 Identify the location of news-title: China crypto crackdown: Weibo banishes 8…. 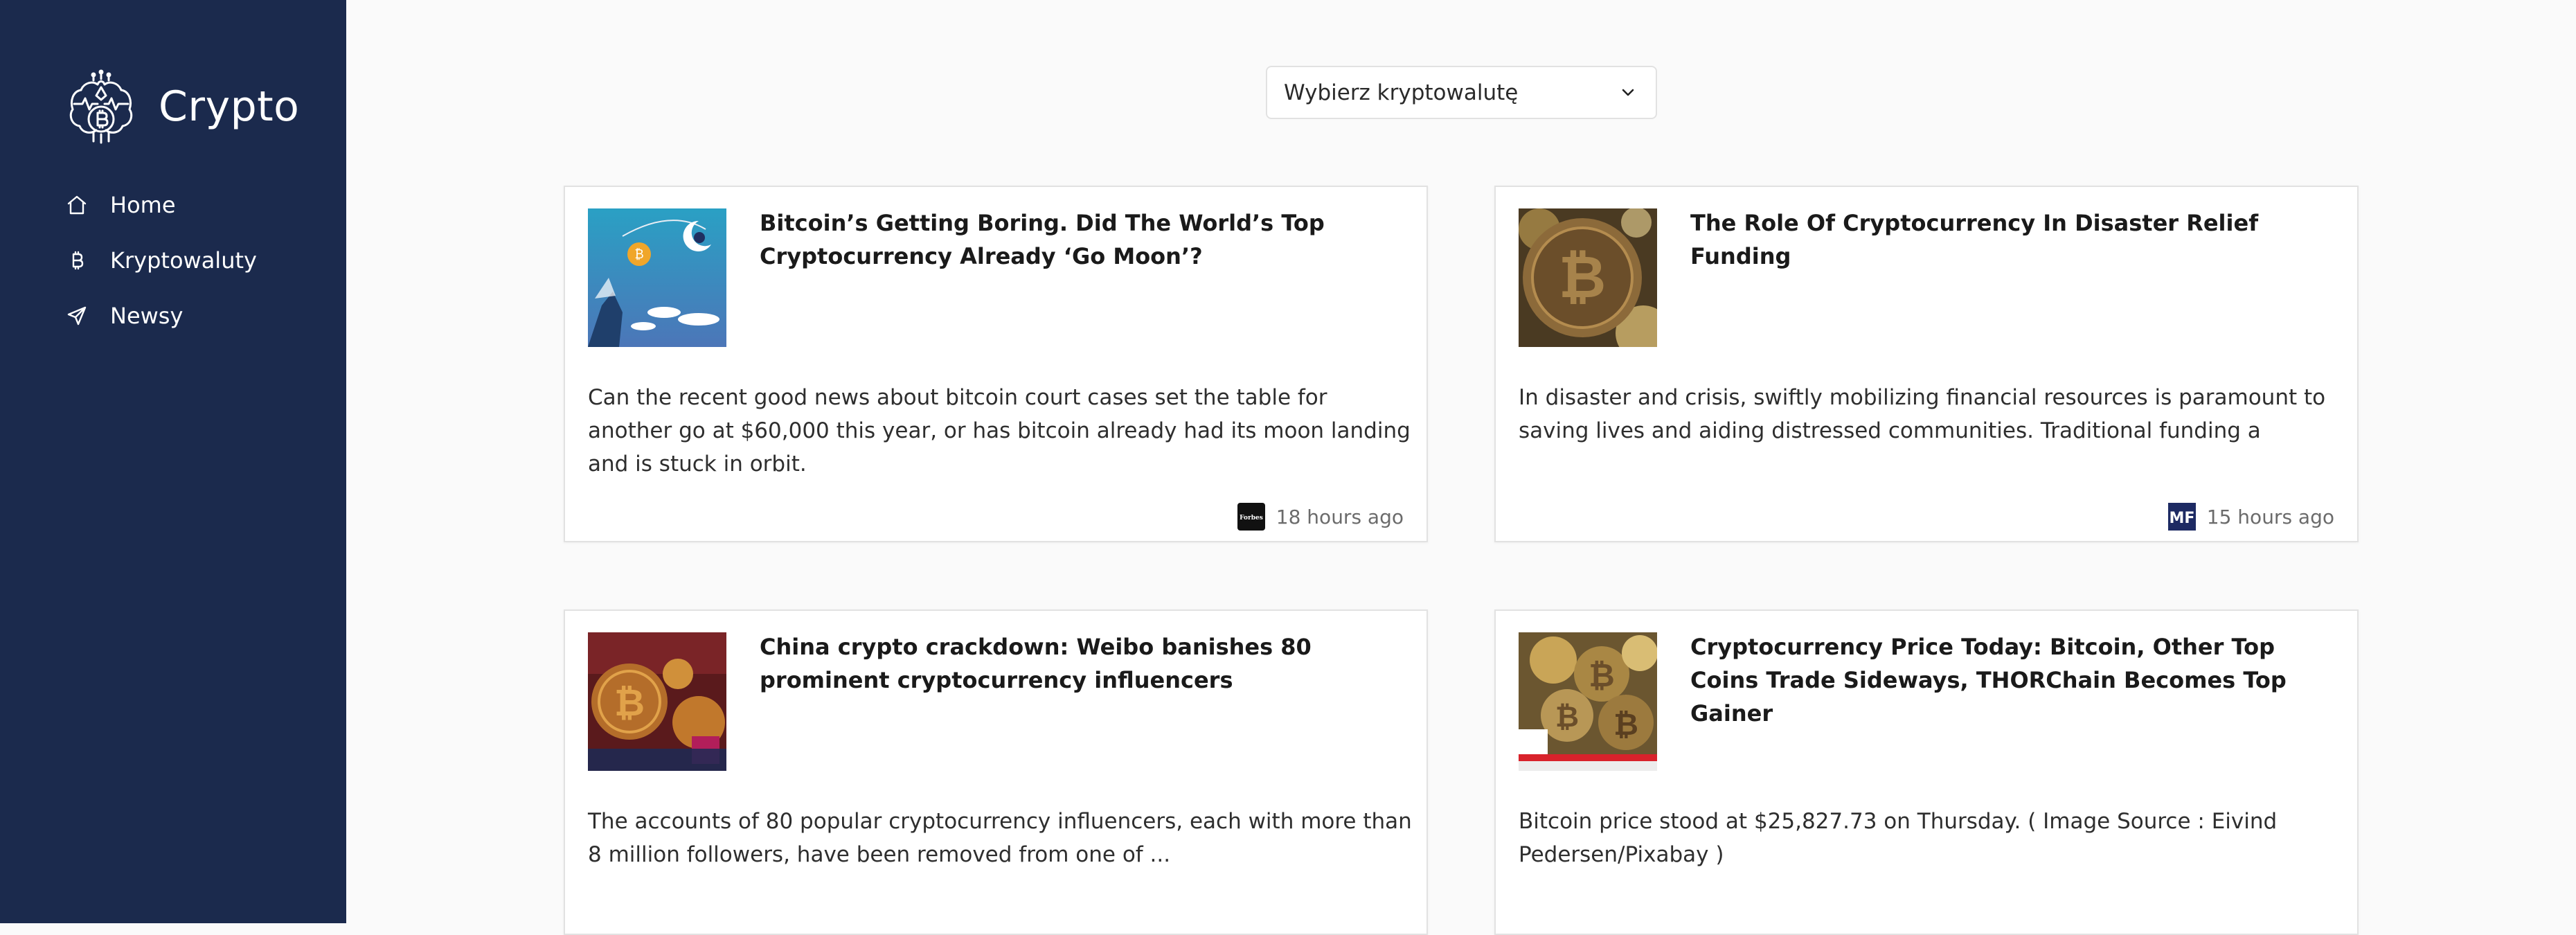
(1082, 663).